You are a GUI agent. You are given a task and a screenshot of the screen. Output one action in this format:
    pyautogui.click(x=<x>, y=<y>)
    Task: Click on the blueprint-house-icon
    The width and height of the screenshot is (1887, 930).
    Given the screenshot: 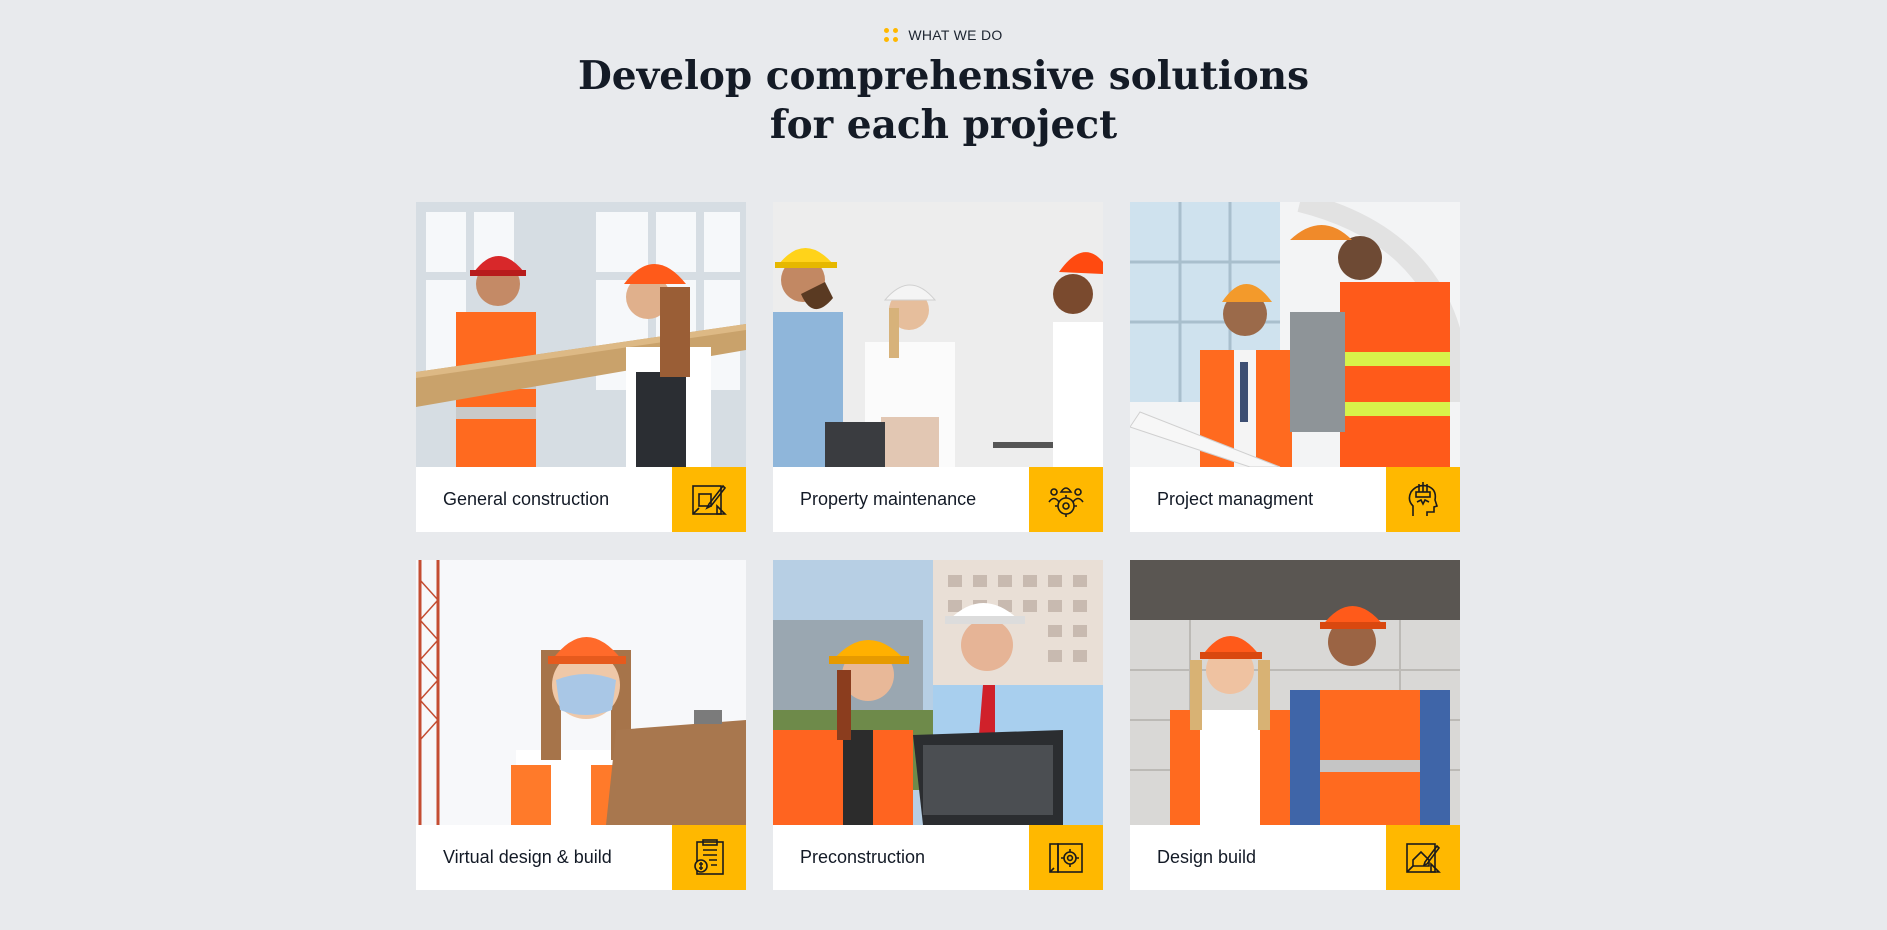 What is the action you would take?
    pyautogui.click(x=1423, y=857)
    